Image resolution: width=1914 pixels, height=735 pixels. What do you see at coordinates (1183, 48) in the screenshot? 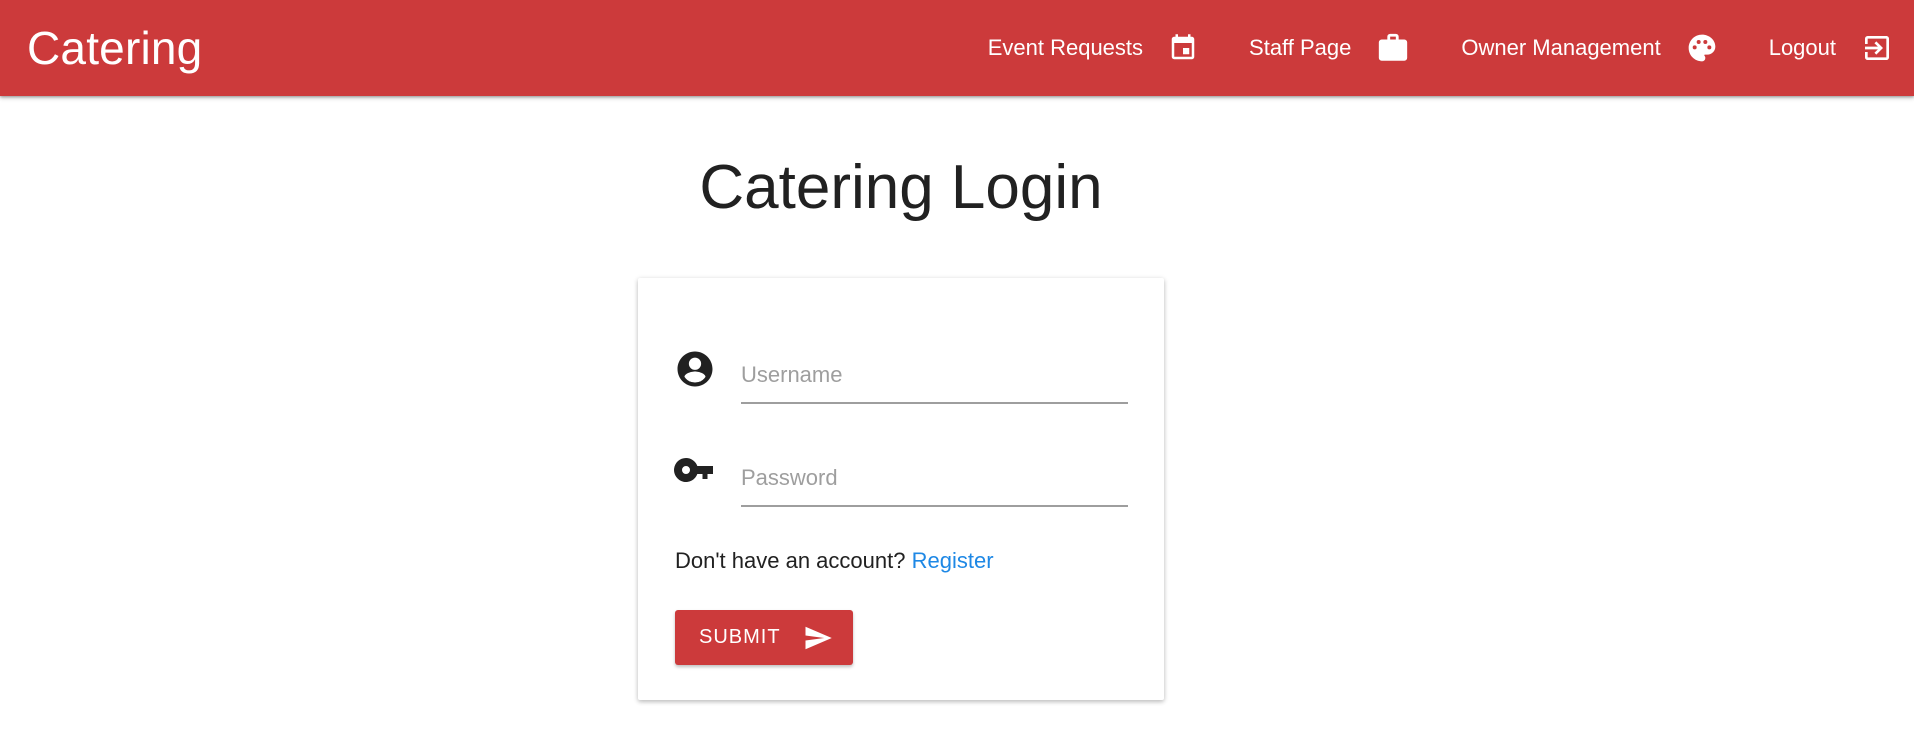
I see `calendar-icon` at bounding box center [1183, 48].